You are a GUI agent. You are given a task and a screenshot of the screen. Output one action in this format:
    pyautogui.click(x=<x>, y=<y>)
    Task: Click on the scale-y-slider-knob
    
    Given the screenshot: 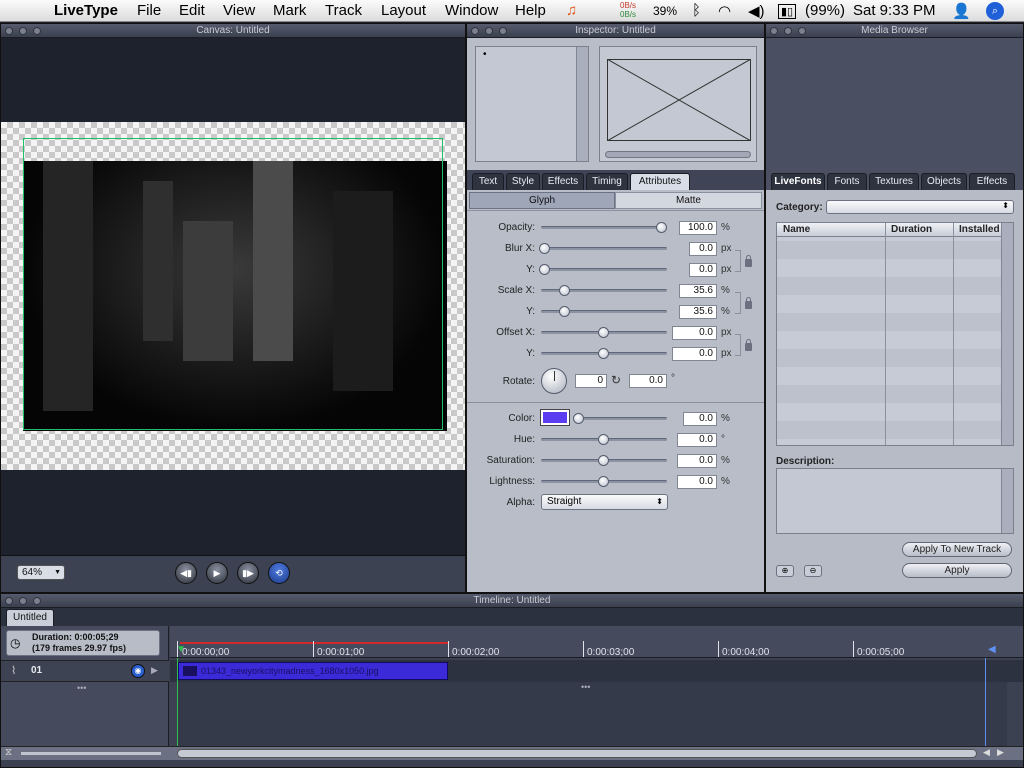 What is the action you would take?
    pyautogui.click(x=564, y=311)
    